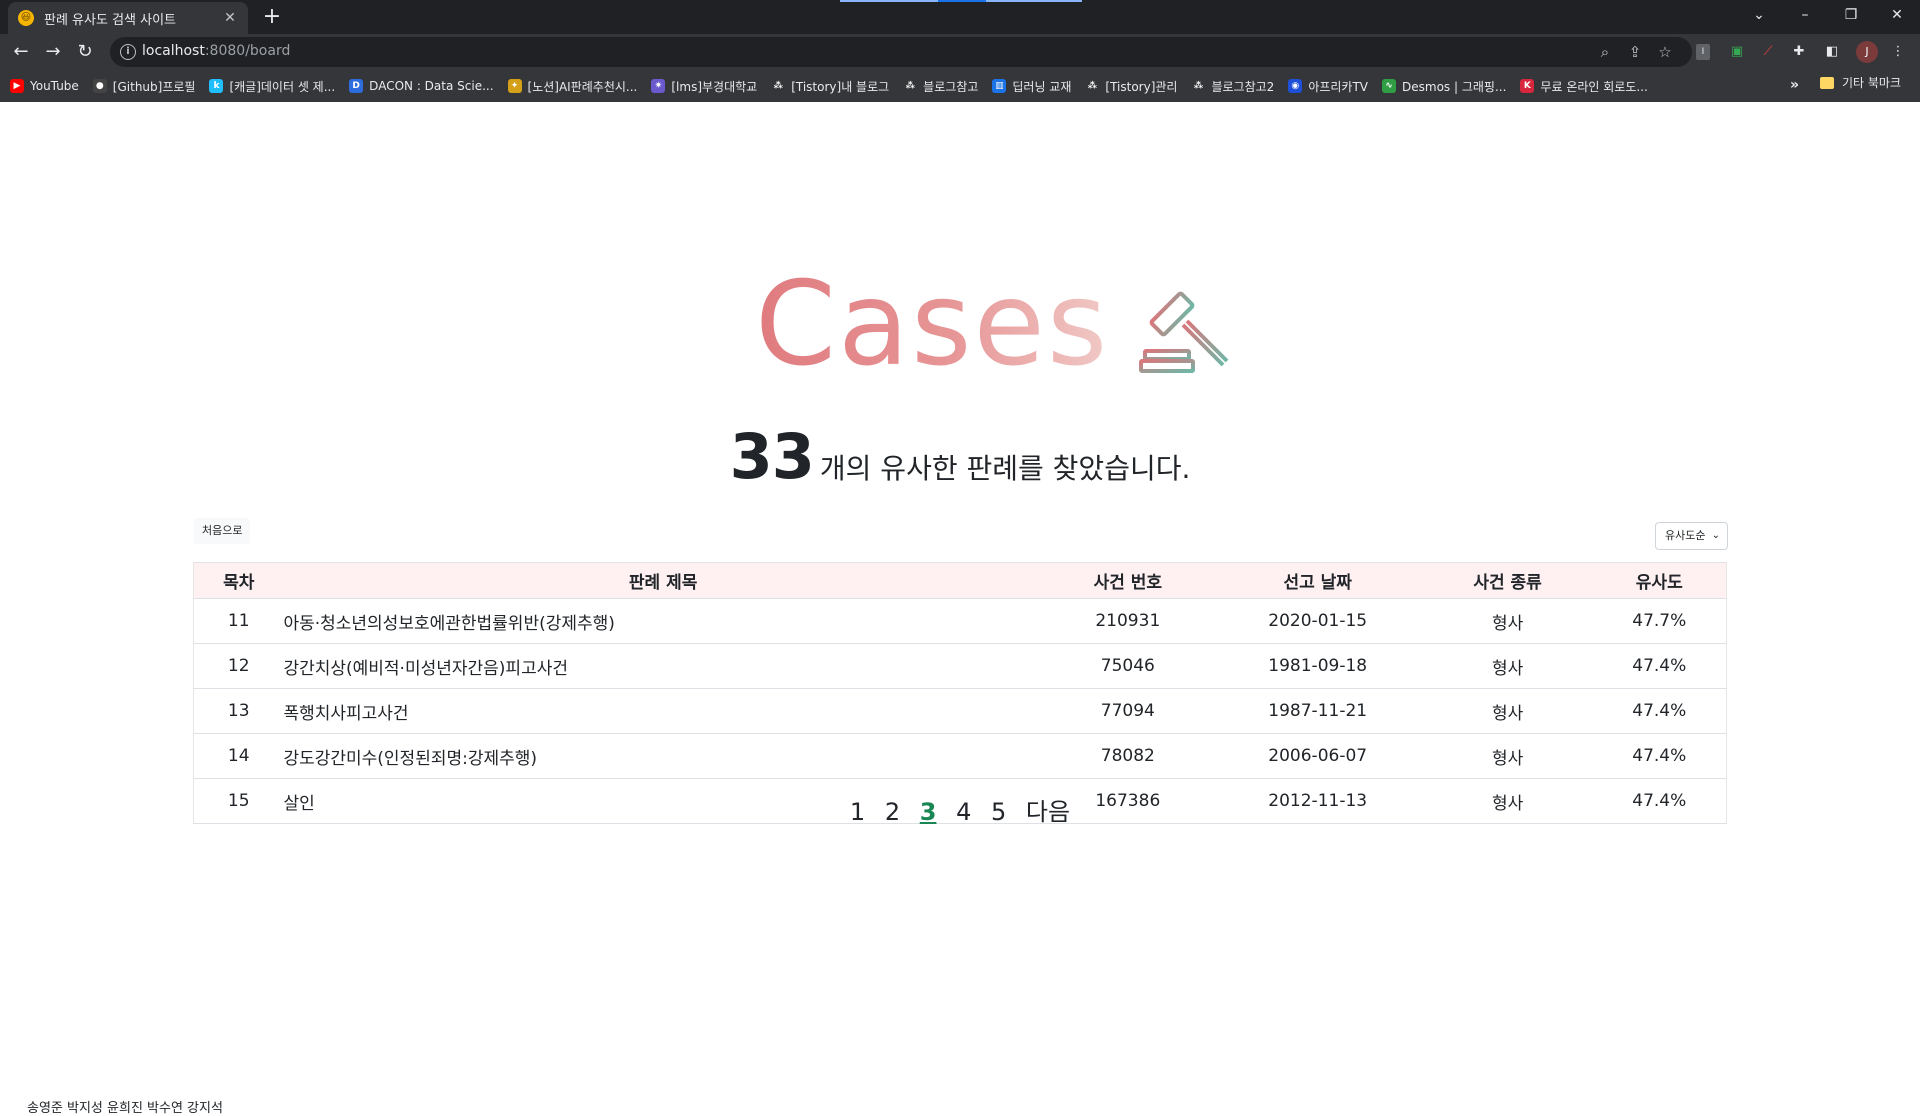 The height and width of the screenshot is (1116, 1920). Describe the element at coordinates (663, 621) in the screenshot. I see `case-title-link: 아동·청소년의성보호에관한법률위반(강제추행)` at that location.